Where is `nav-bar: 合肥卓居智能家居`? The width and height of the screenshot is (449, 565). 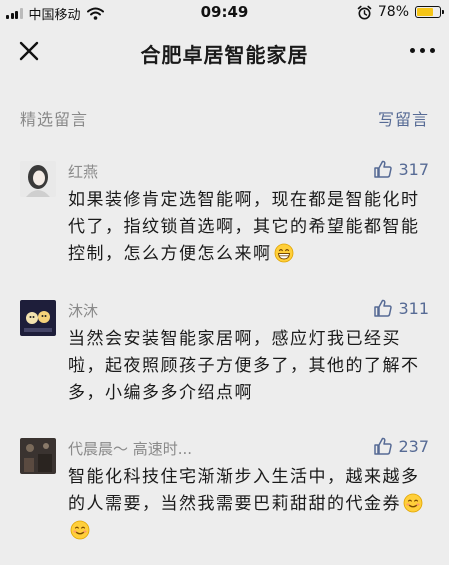 nav-bar: 合肥卓居智能家居 is located at coordinates (224, 51).